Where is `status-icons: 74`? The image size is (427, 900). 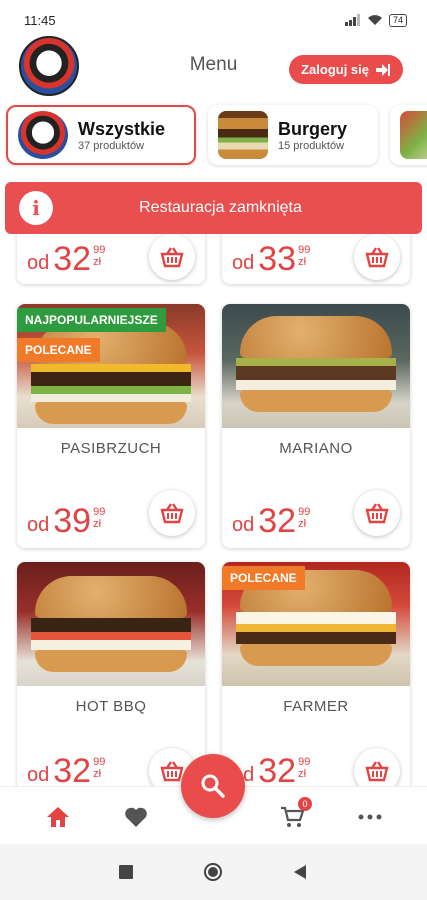
status-icons: 74 is located at coordinates (375, 20).